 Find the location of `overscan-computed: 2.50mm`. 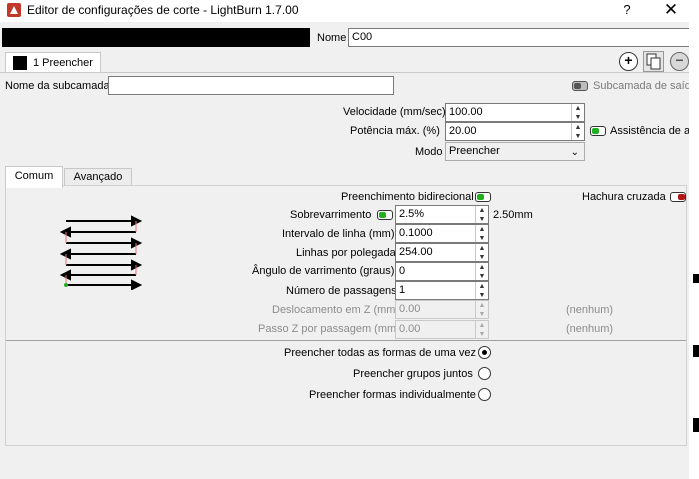

overscan-computed: 2.50mm is located at coordinates (513, 215).